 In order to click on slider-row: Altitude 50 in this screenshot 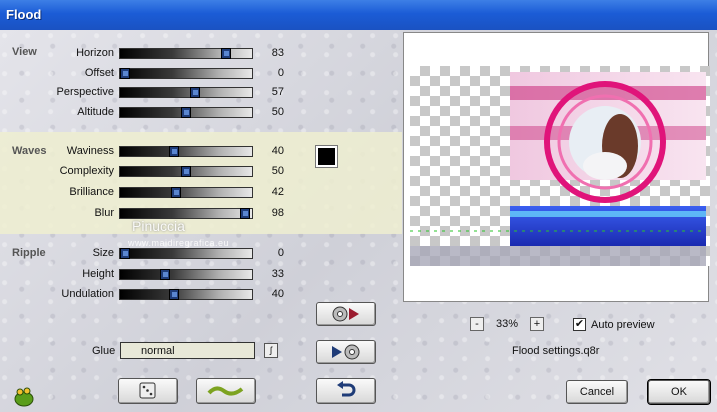, I will do `click(150, 113)`.